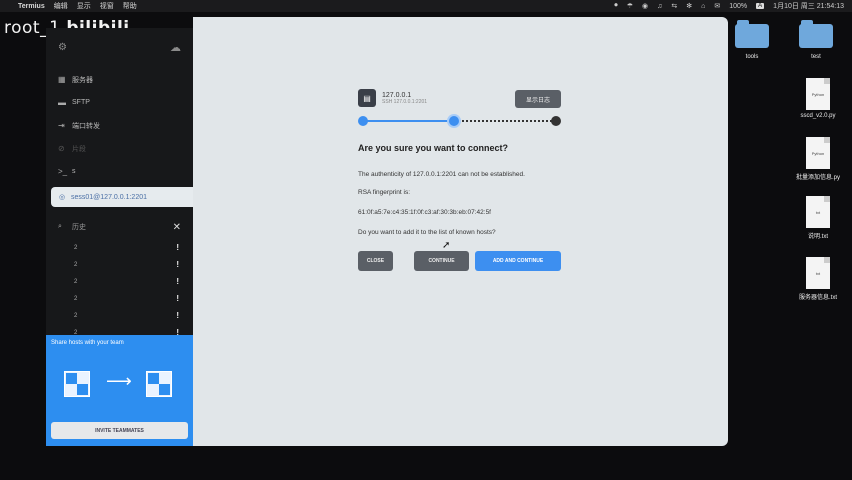  Describe the element at coordinates (79, 149) in the screenshot. I see `sidebar-item-label: 片段` at that location.